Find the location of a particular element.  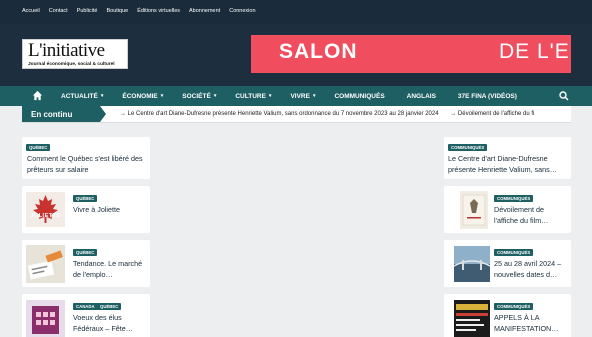

top-link-accueil: Accueil is located at coordinates (31, 11).